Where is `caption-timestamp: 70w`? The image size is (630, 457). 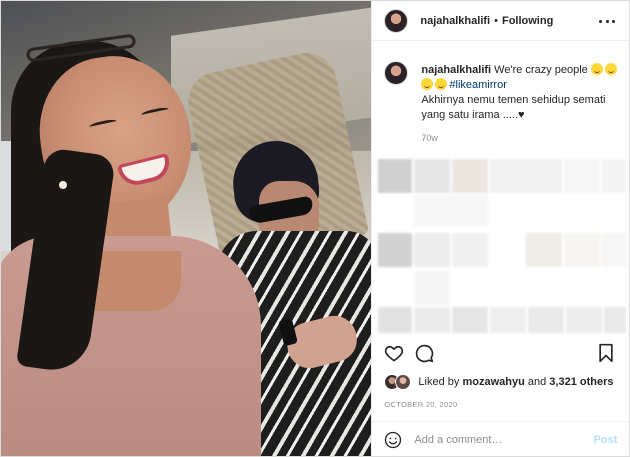 caption-timestamp: 70w is located at coordinates (429, 138).